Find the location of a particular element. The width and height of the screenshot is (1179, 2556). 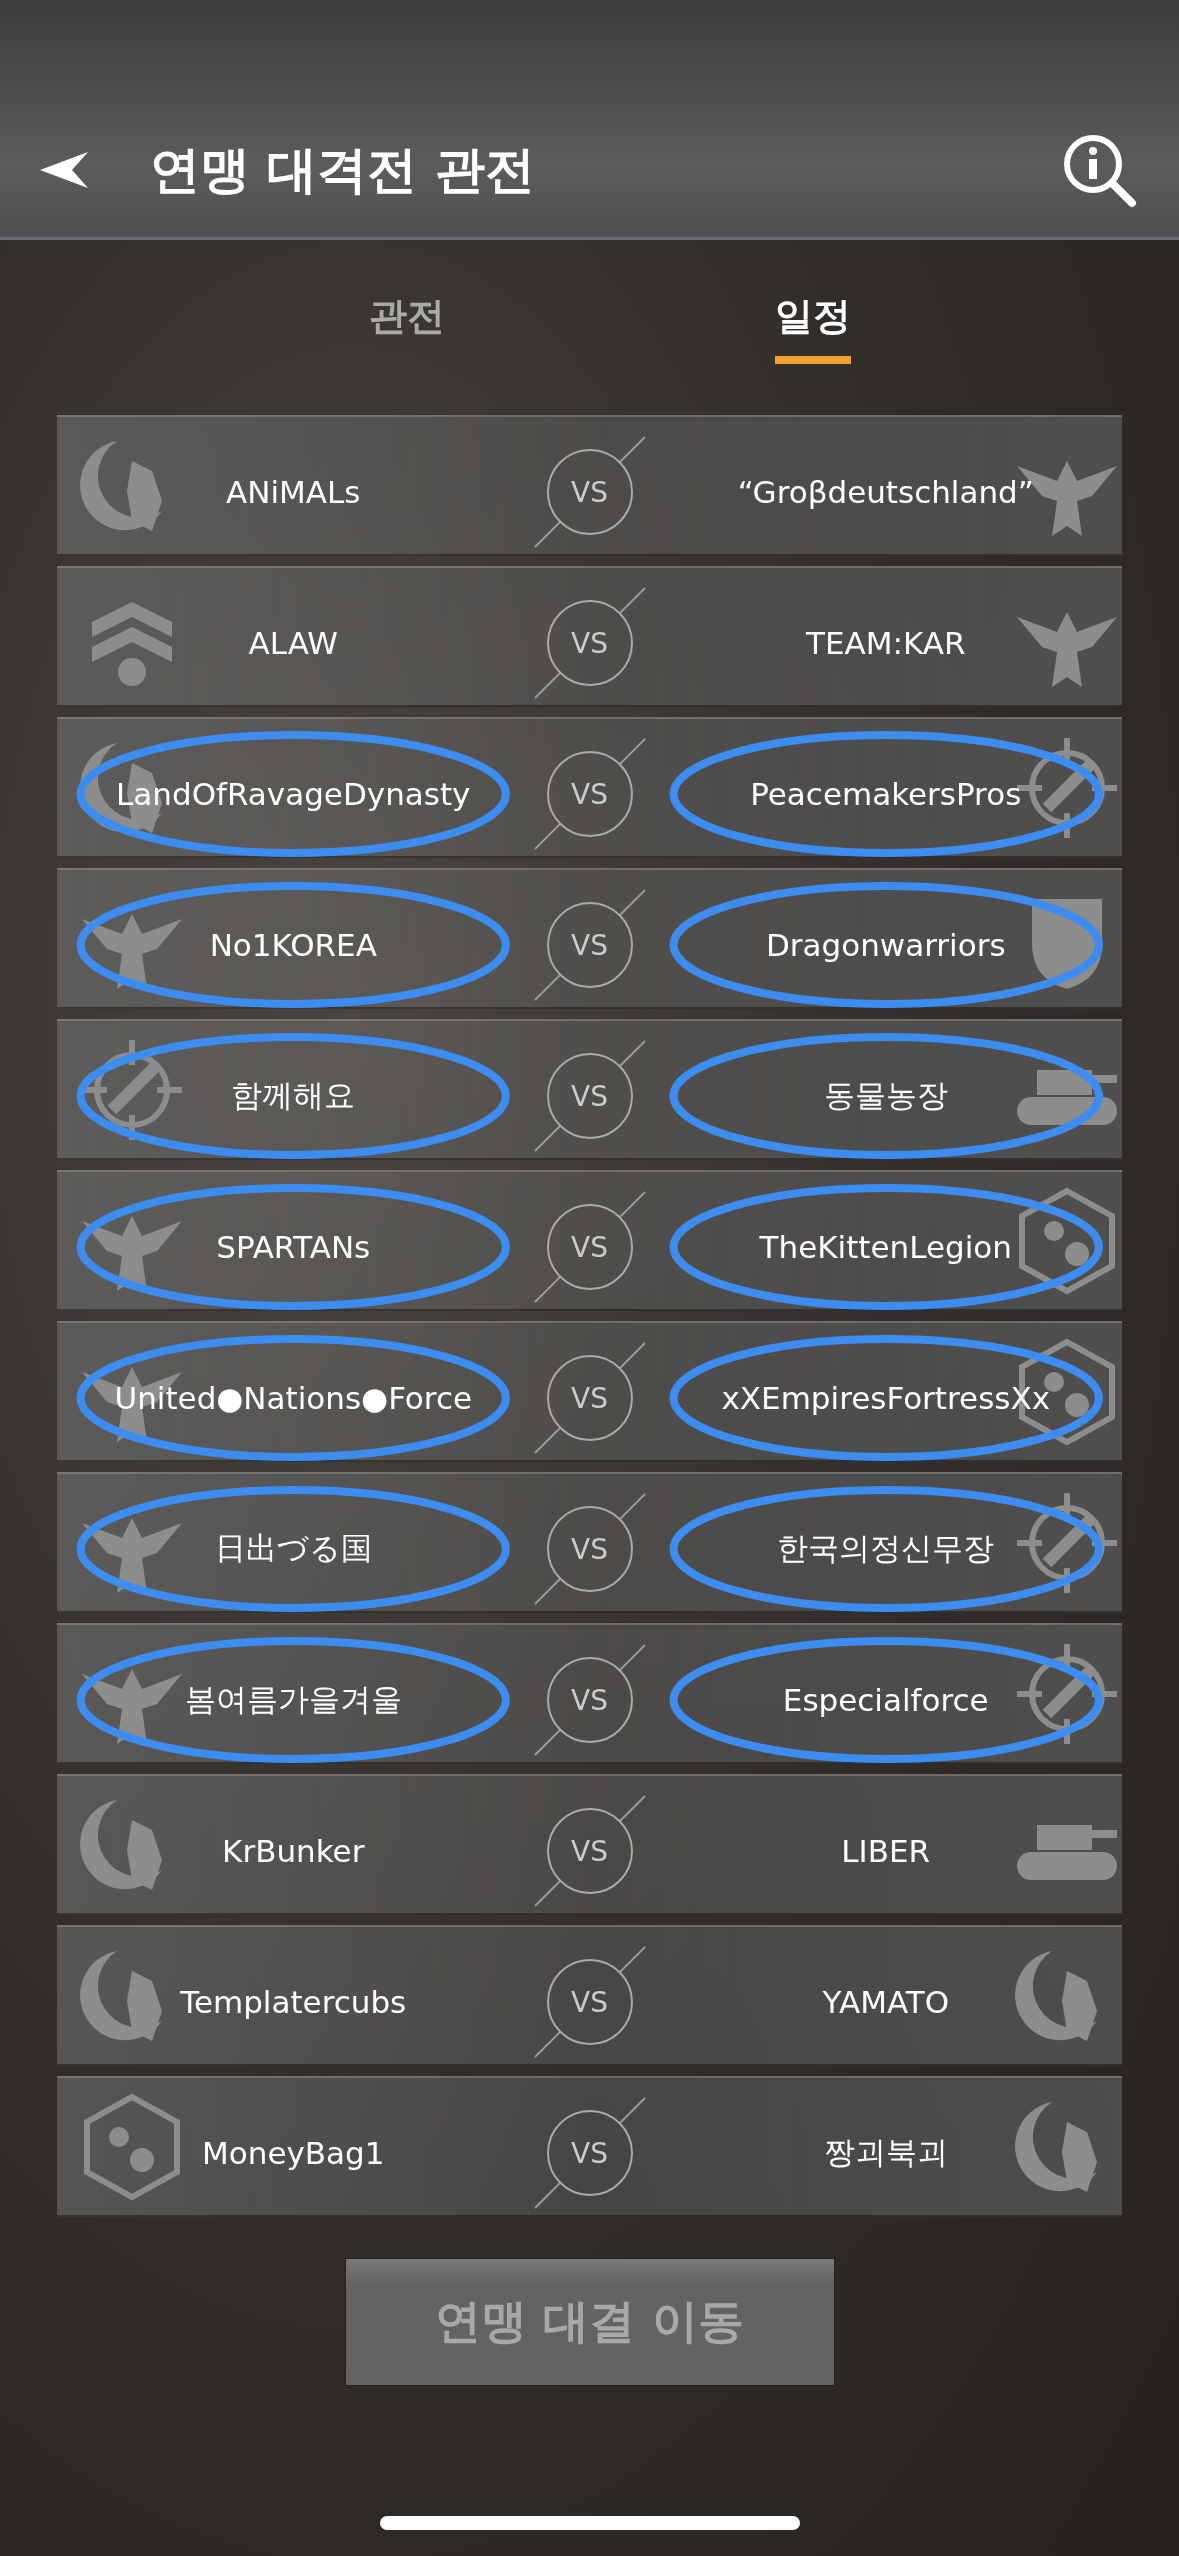

match-row: No1KOREA VS Dragonwarriors is located at coordinates (589, 938).